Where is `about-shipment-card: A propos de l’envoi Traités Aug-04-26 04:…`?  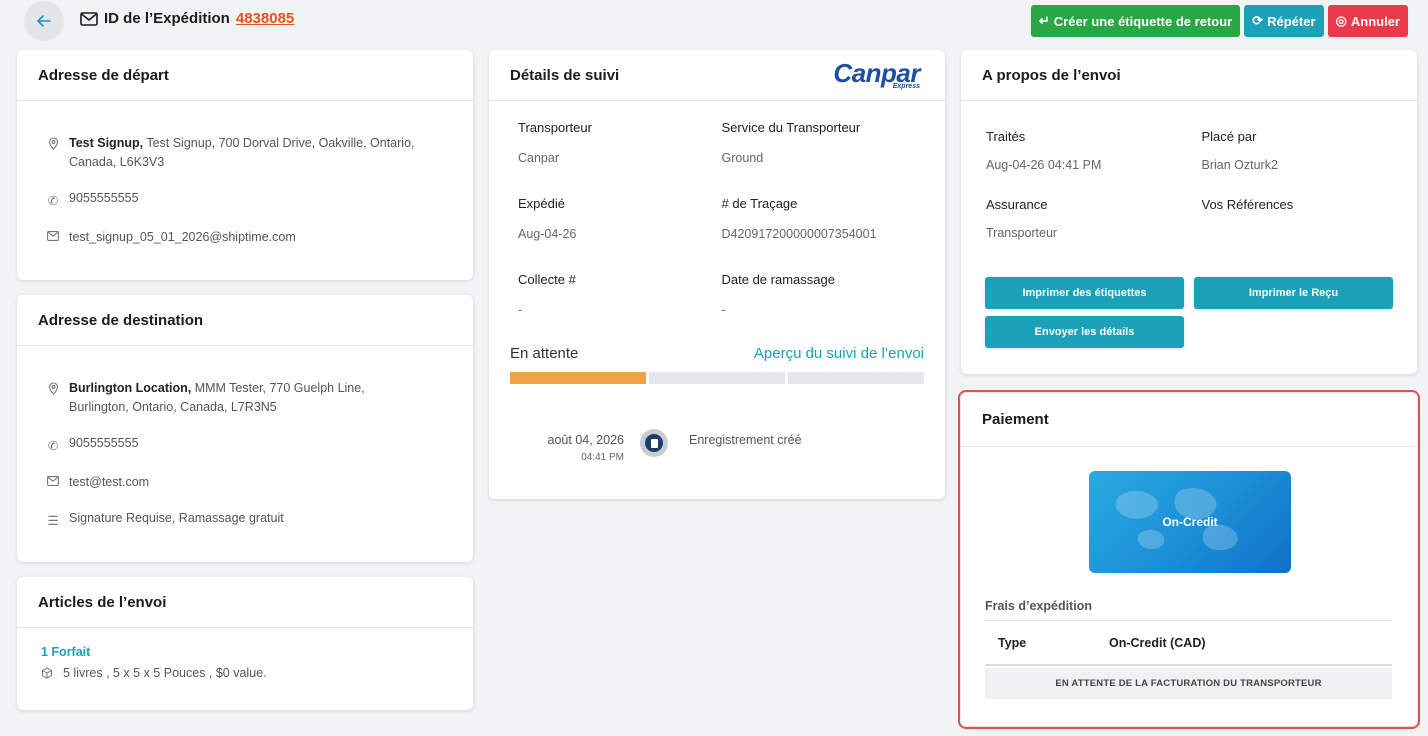
about-shipment-card: A propos de l’envoi Traités Aug-04-26 04:… is located at coordinates (1189, 212).